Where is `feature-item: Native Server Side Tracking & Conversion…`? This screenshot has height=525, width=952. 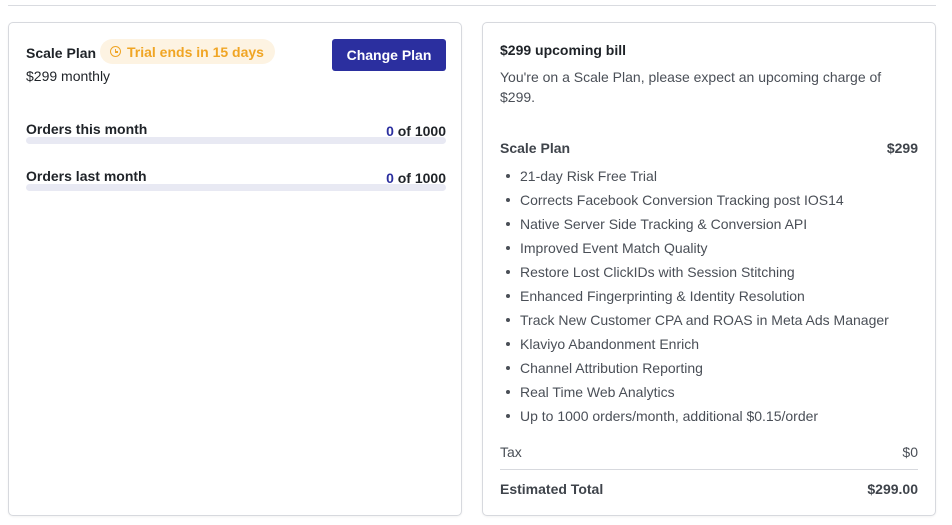
feature-item: Native Server Side Tracking & Conversion… is located at coordinates (710, 224).